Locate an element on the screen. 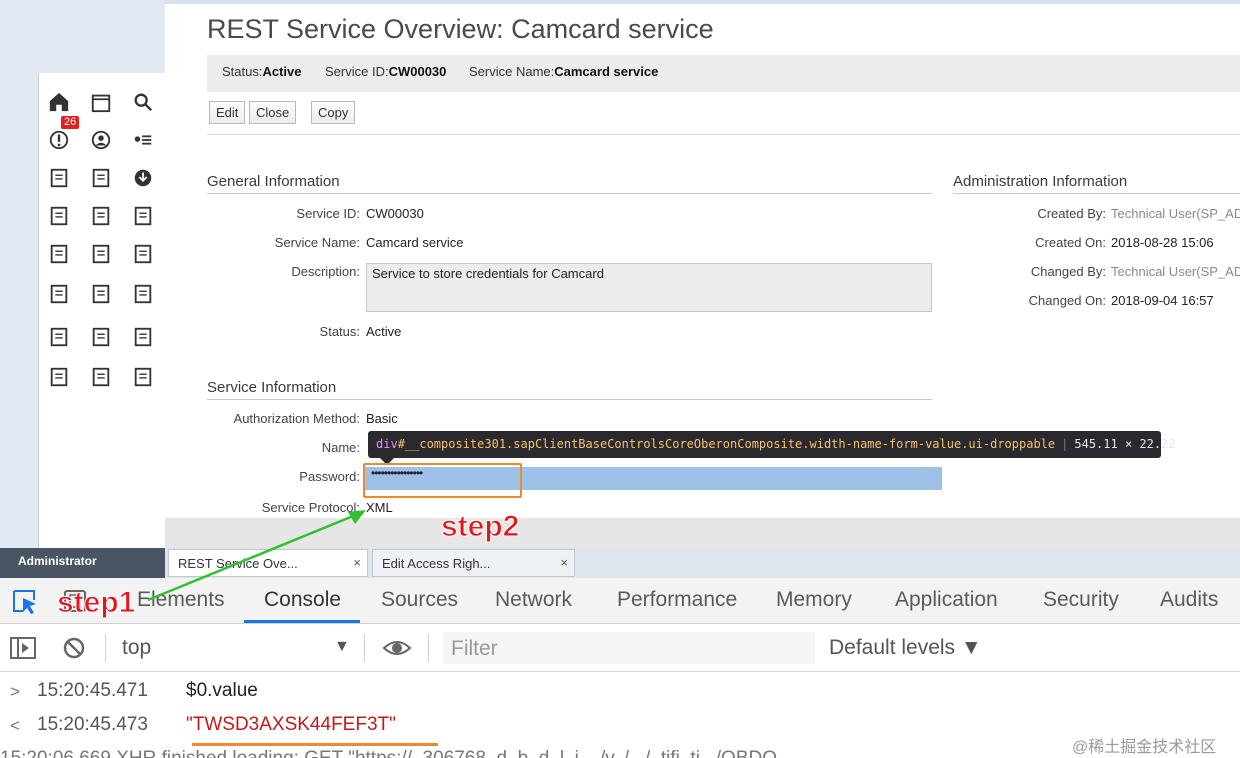 This screenshot has height=758, width=1240. calendar-icon is located at coordinates (101, 102).